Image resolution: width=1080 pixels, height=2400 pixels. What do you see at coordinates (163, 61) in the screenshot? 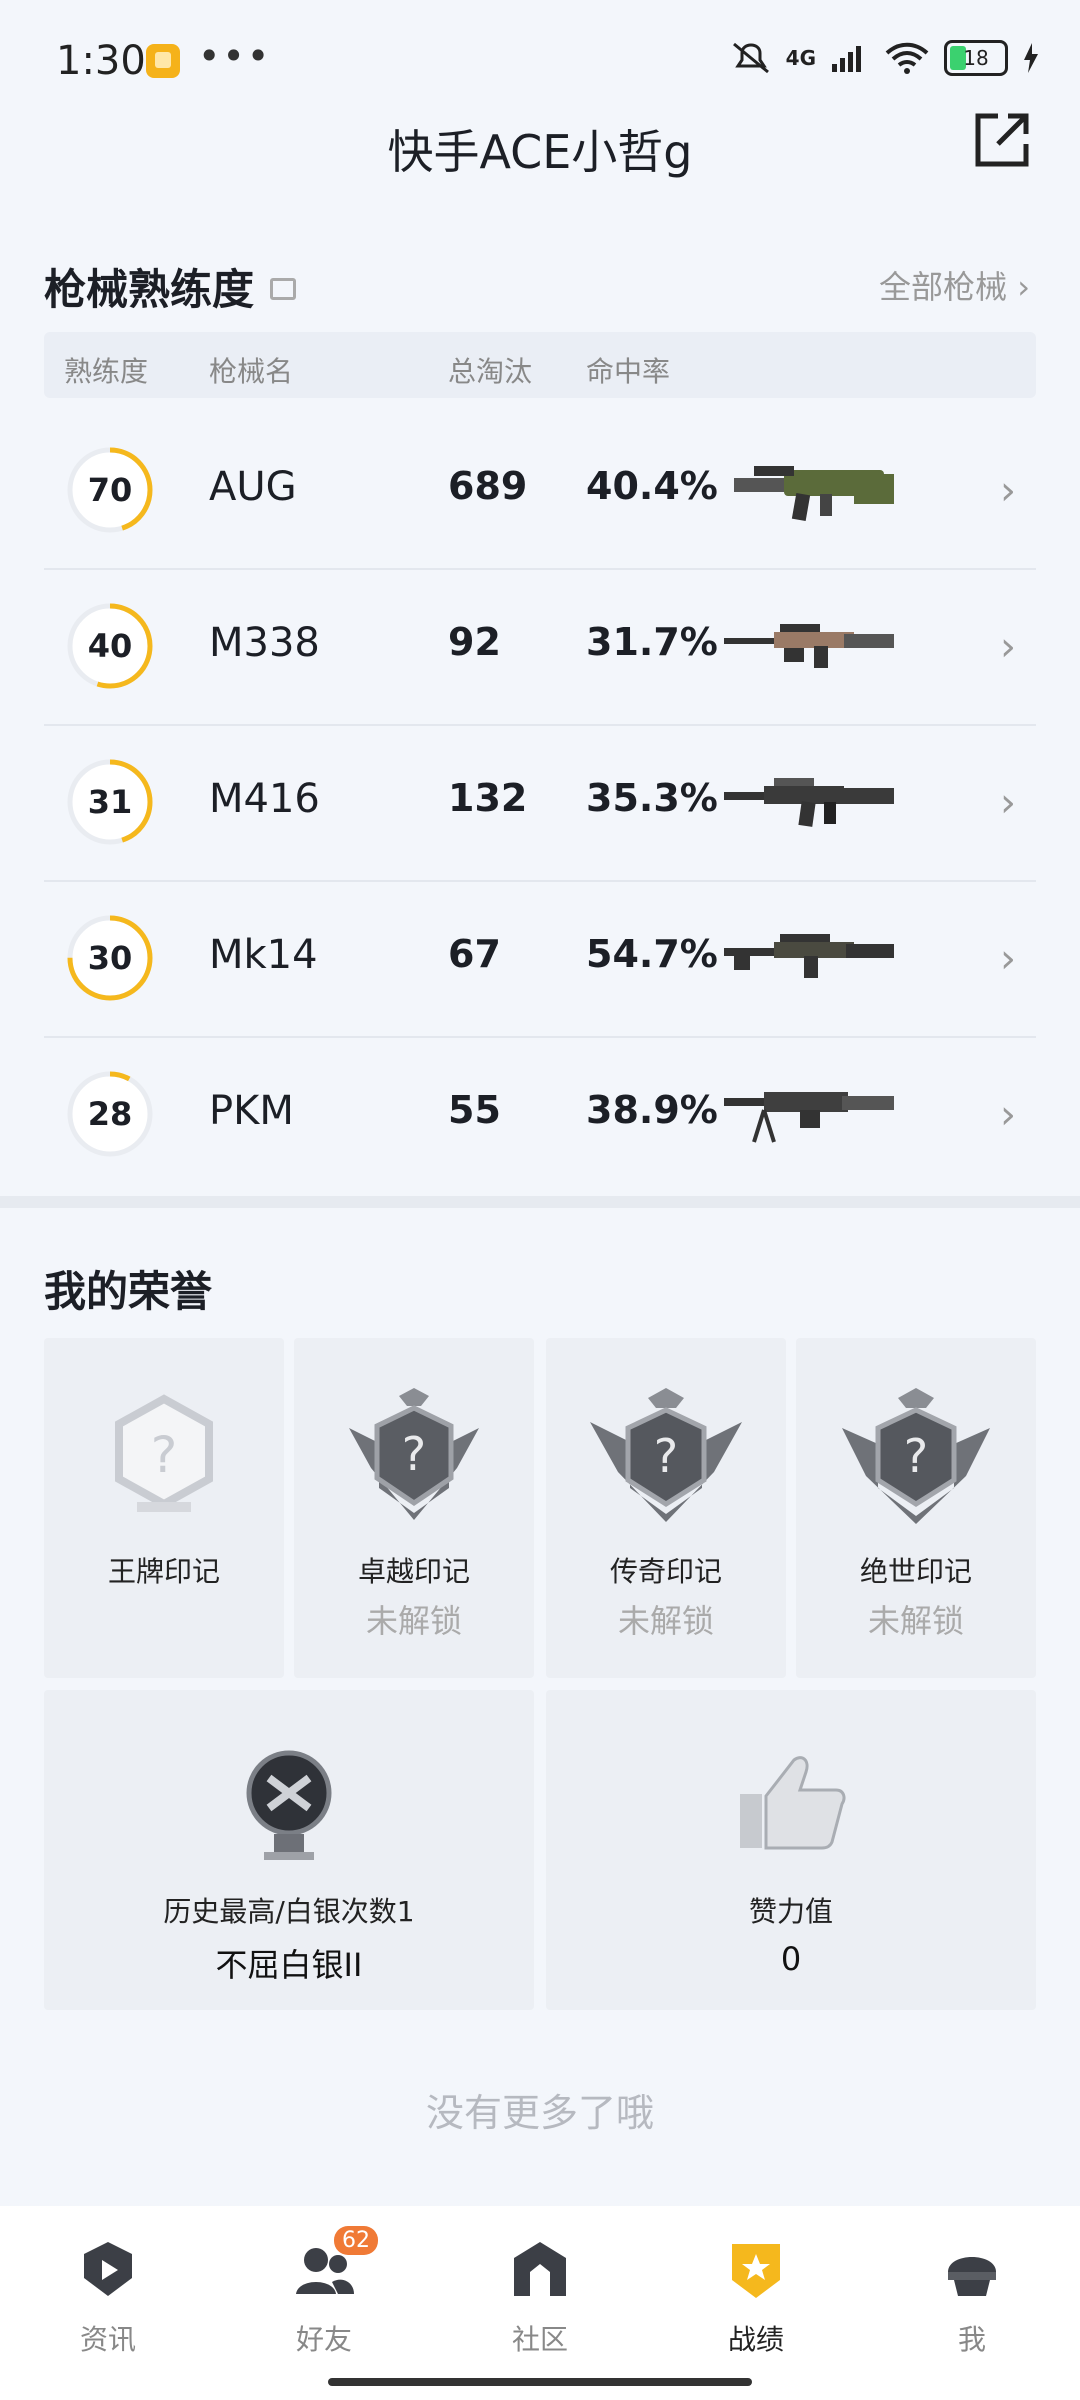
I see `notification-app-icon` at bounding box center [163, 61].